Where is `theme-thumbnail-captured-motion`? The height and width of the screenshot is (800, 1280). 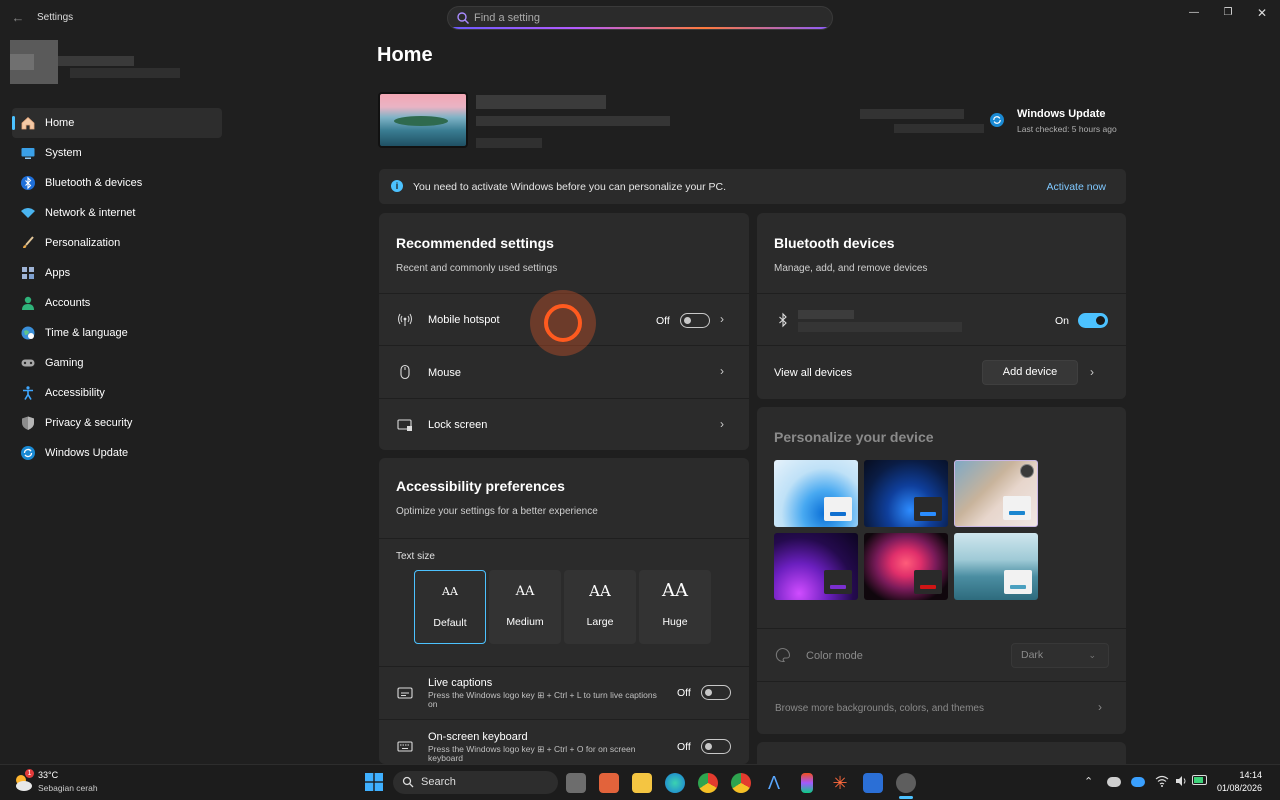 theme-thumbnail-captured-motion is located at coordinates (906, 566).